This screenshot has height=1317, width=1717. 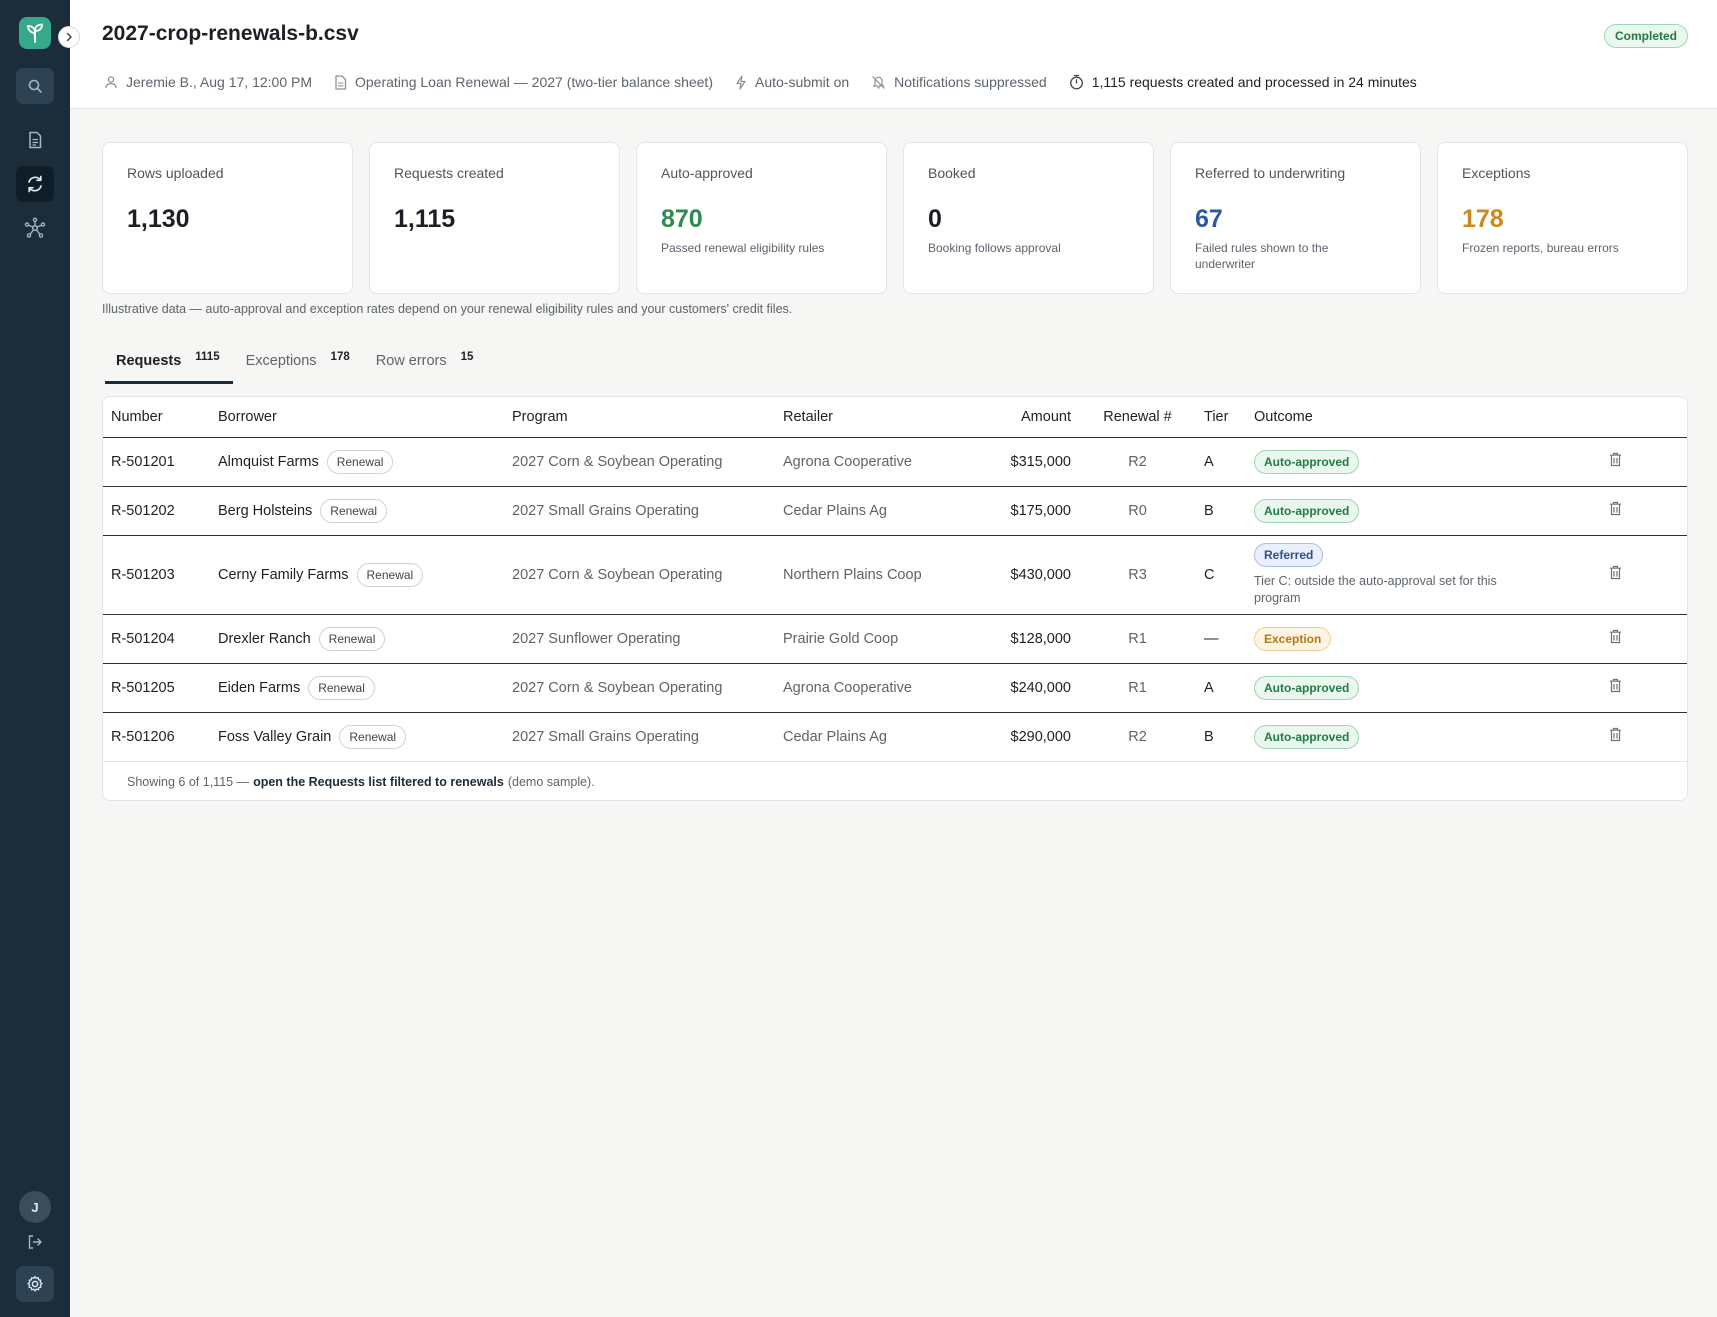 I want to click on app-logo, so click(x=35, y=33).